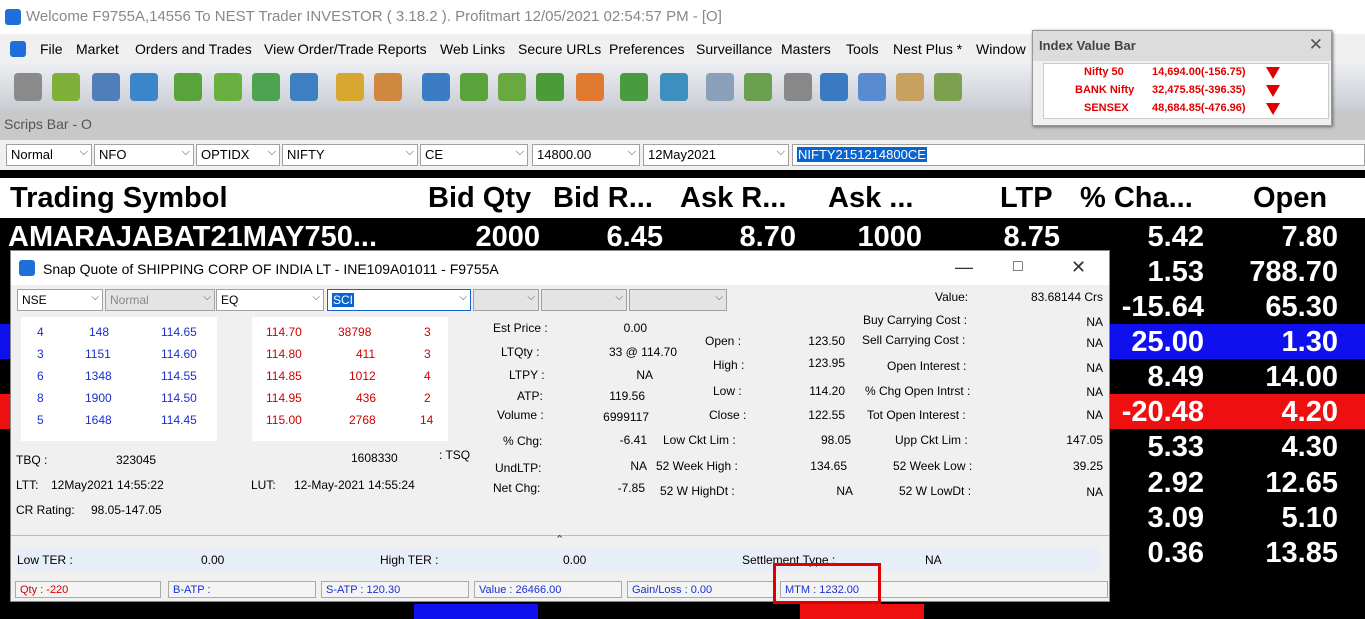  Describe the element at coordinates (1301, 483) in the screenshot. I see `cell-open: 12.65` at that location.